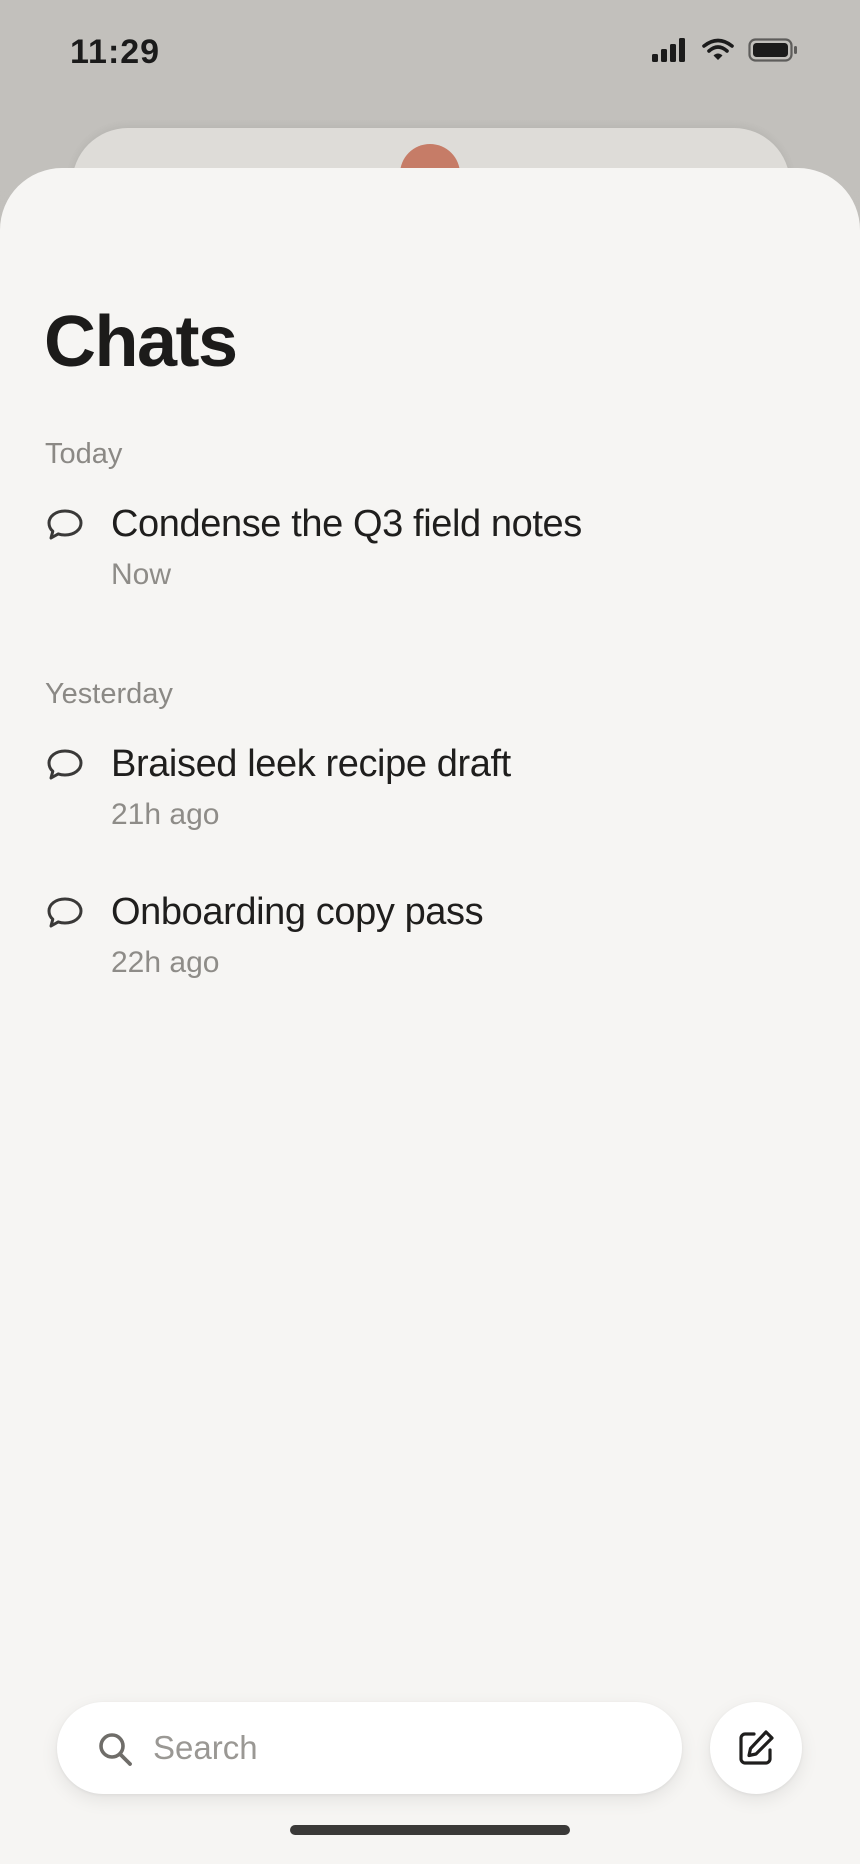  Describe the element at coordinates (430, 1830) in the screenshot. I see `home-indicator` at that location.